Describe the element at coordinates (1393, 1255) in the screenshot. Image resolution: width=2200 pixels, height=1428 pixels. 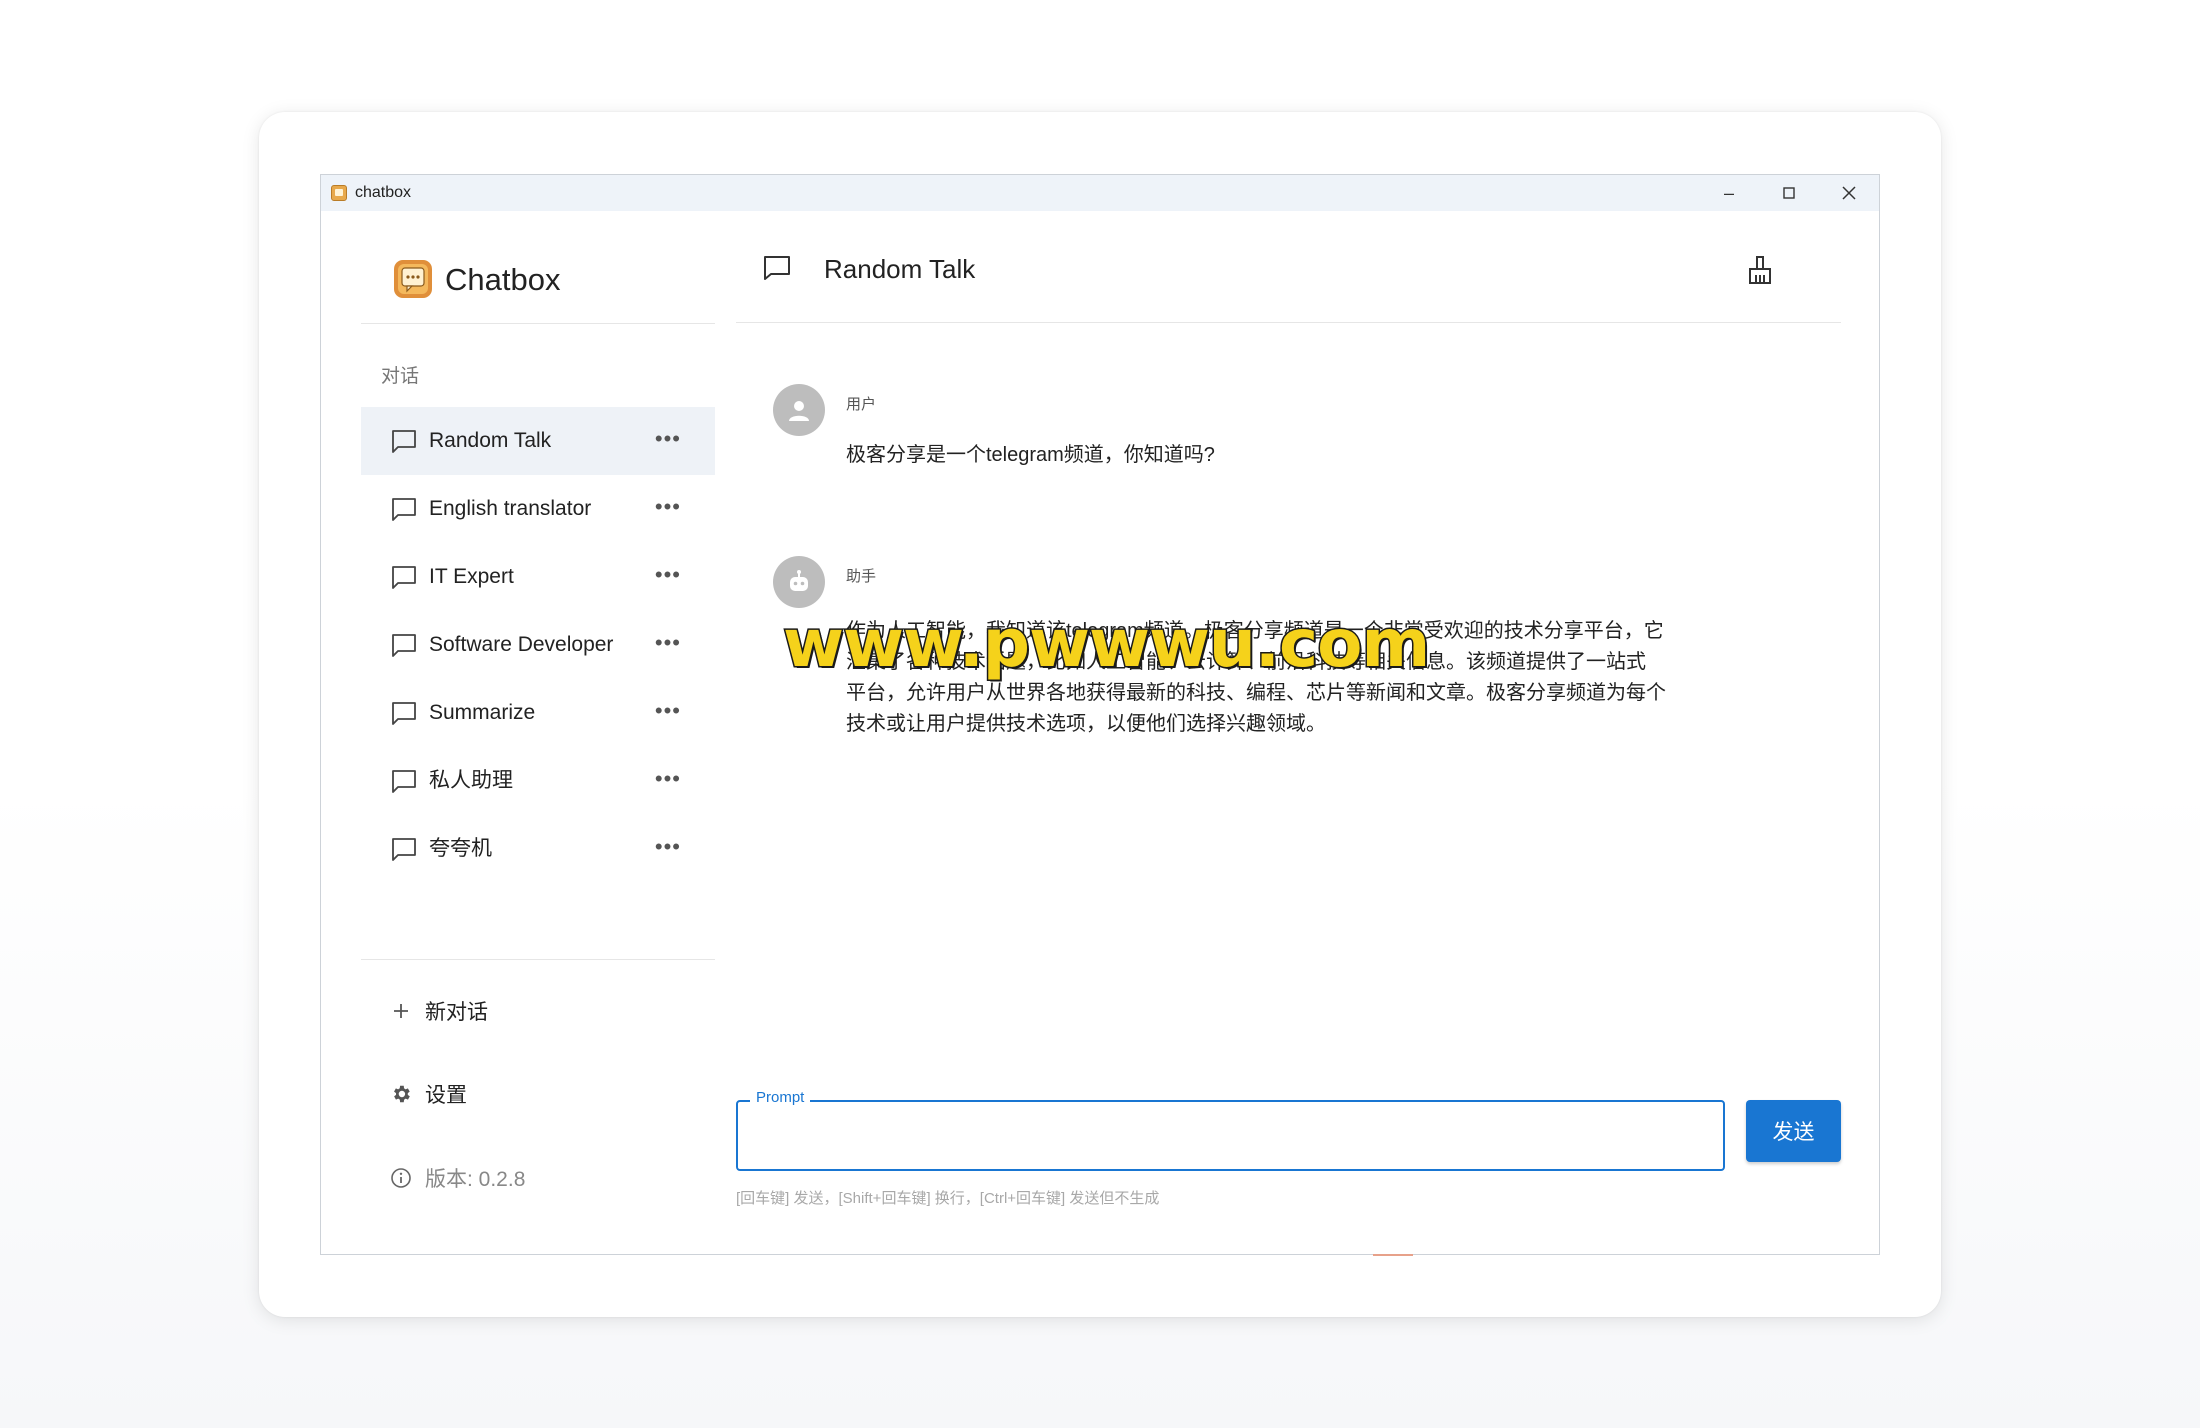
I see `scroll-indicator` at that location.